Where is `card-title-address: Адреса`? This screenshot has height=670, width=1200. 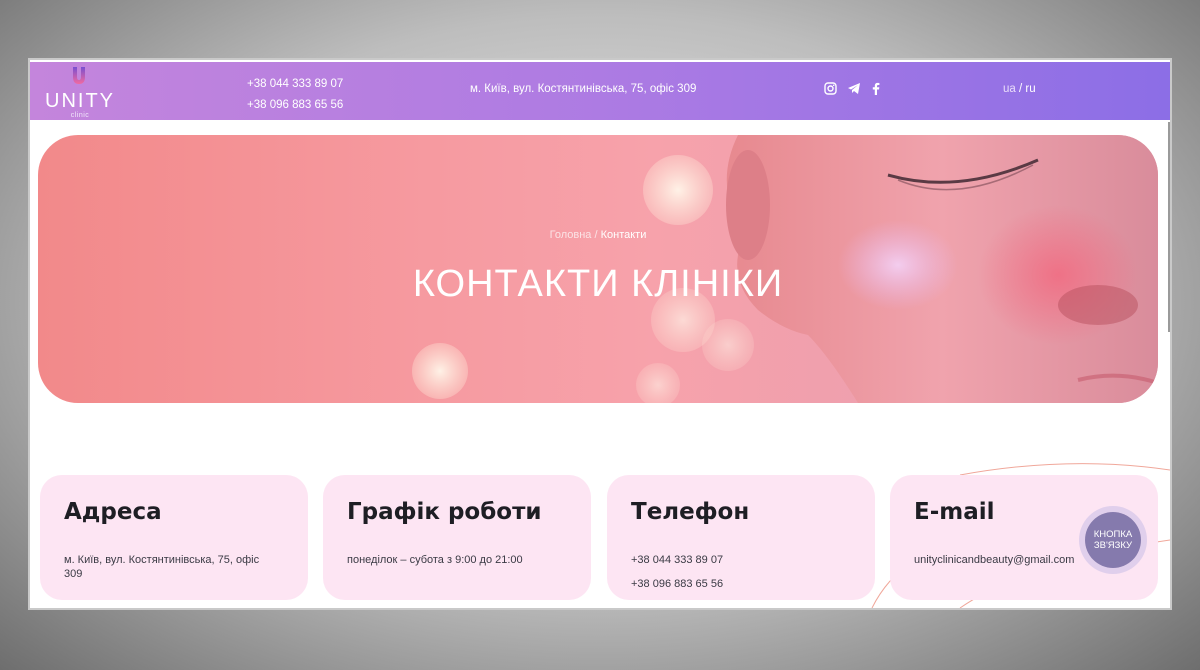
card-title-address: Адреса is located at coordinates (113, 512).